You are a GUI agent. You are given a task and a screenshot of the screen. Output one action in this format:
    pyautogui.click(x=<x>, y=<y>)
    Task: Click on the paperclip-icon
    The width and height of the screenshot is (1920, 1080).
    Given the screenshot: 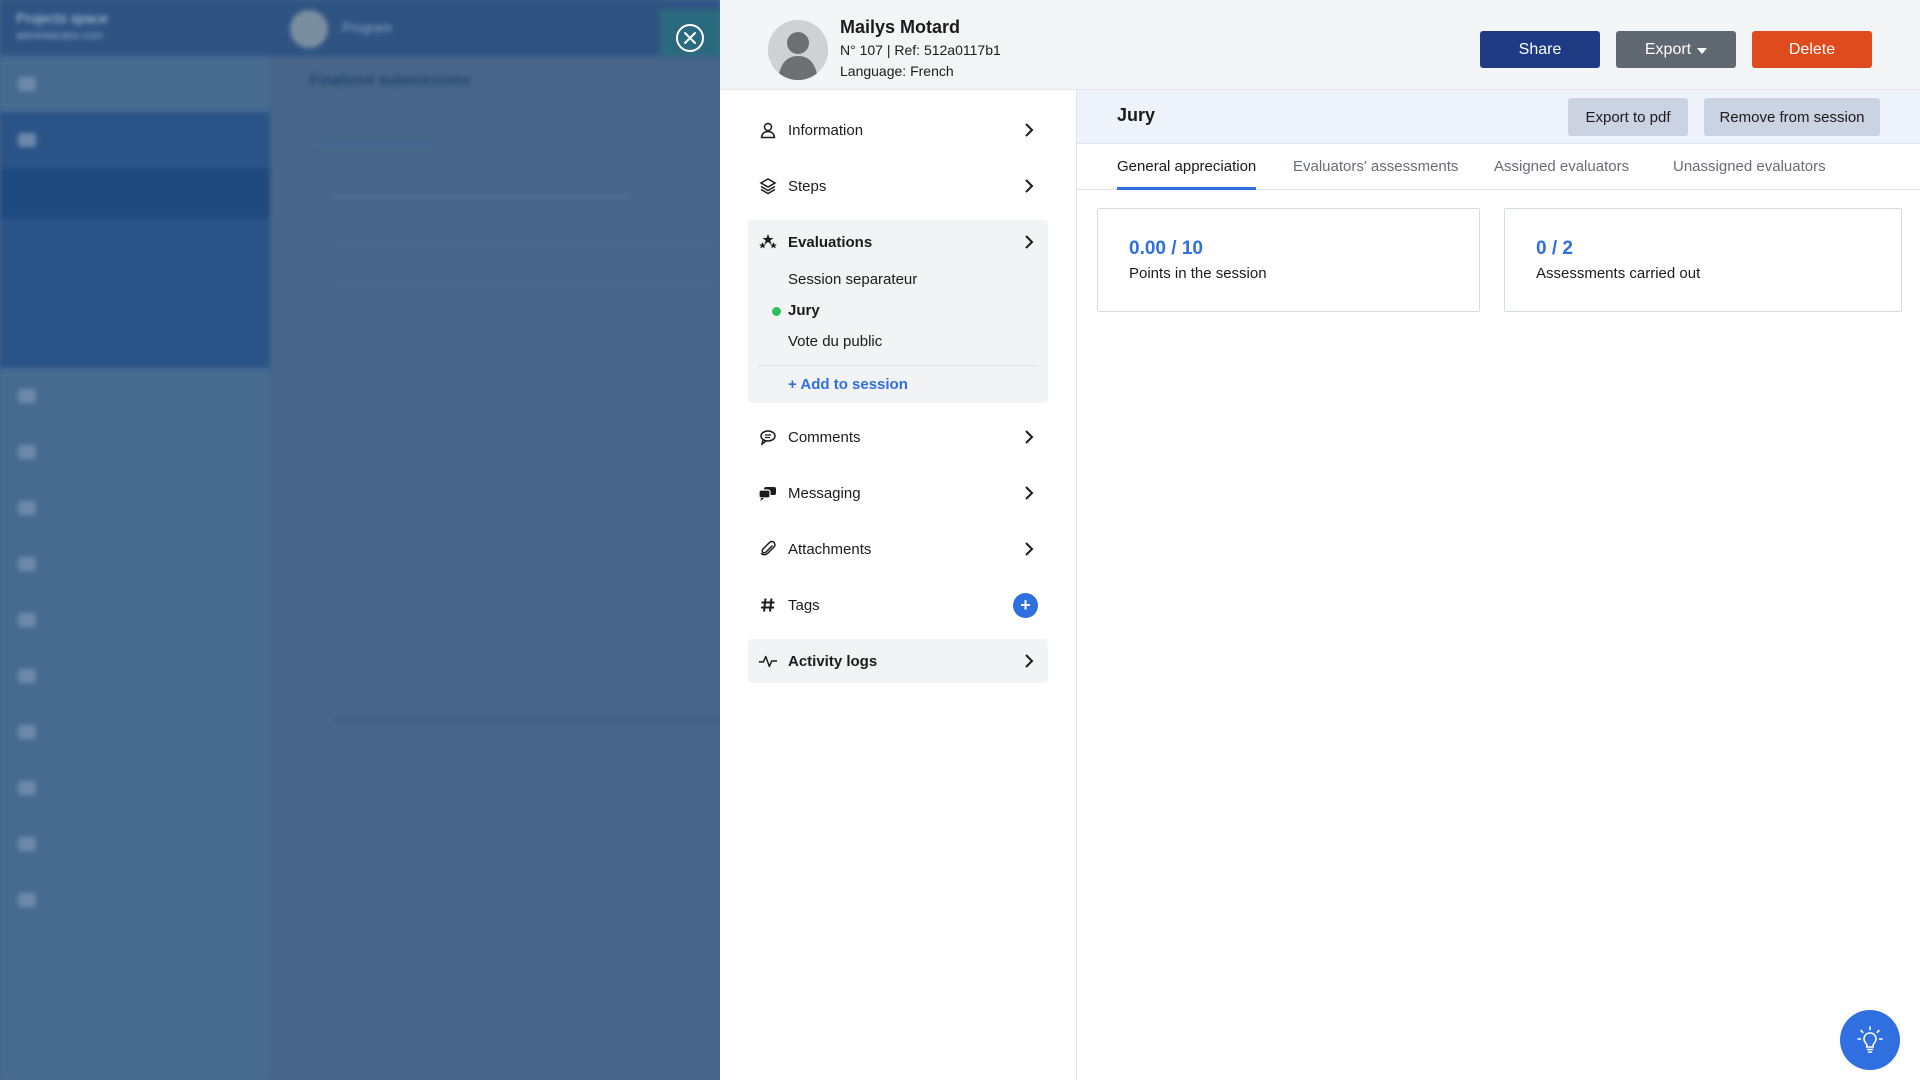 What is the action you would take?
    pyautogui.click(x=768, y=549)
    